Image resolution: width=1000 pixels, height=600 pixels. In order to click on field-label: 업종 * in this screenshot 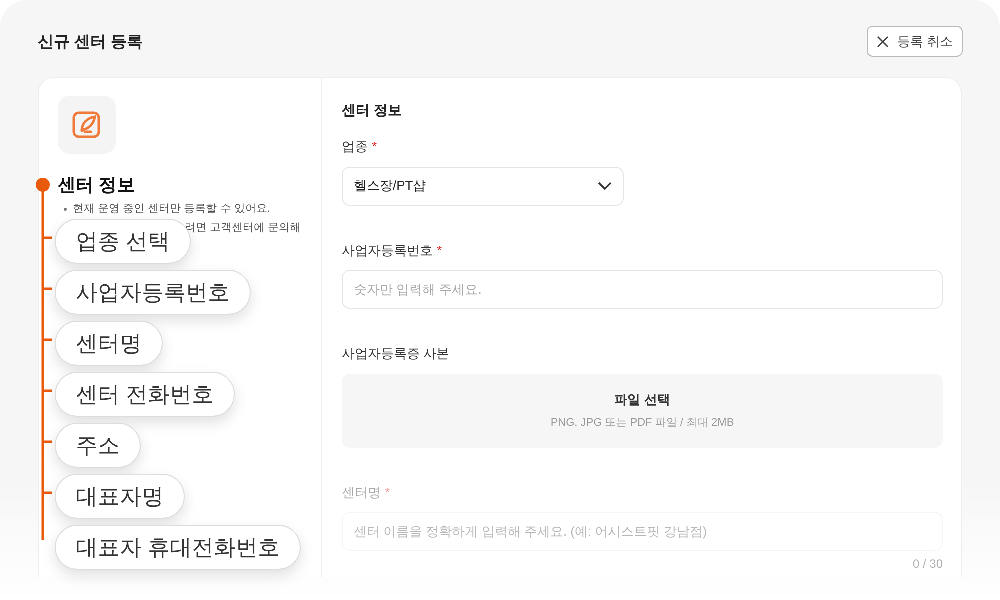, I will do `click(360, 147)`.